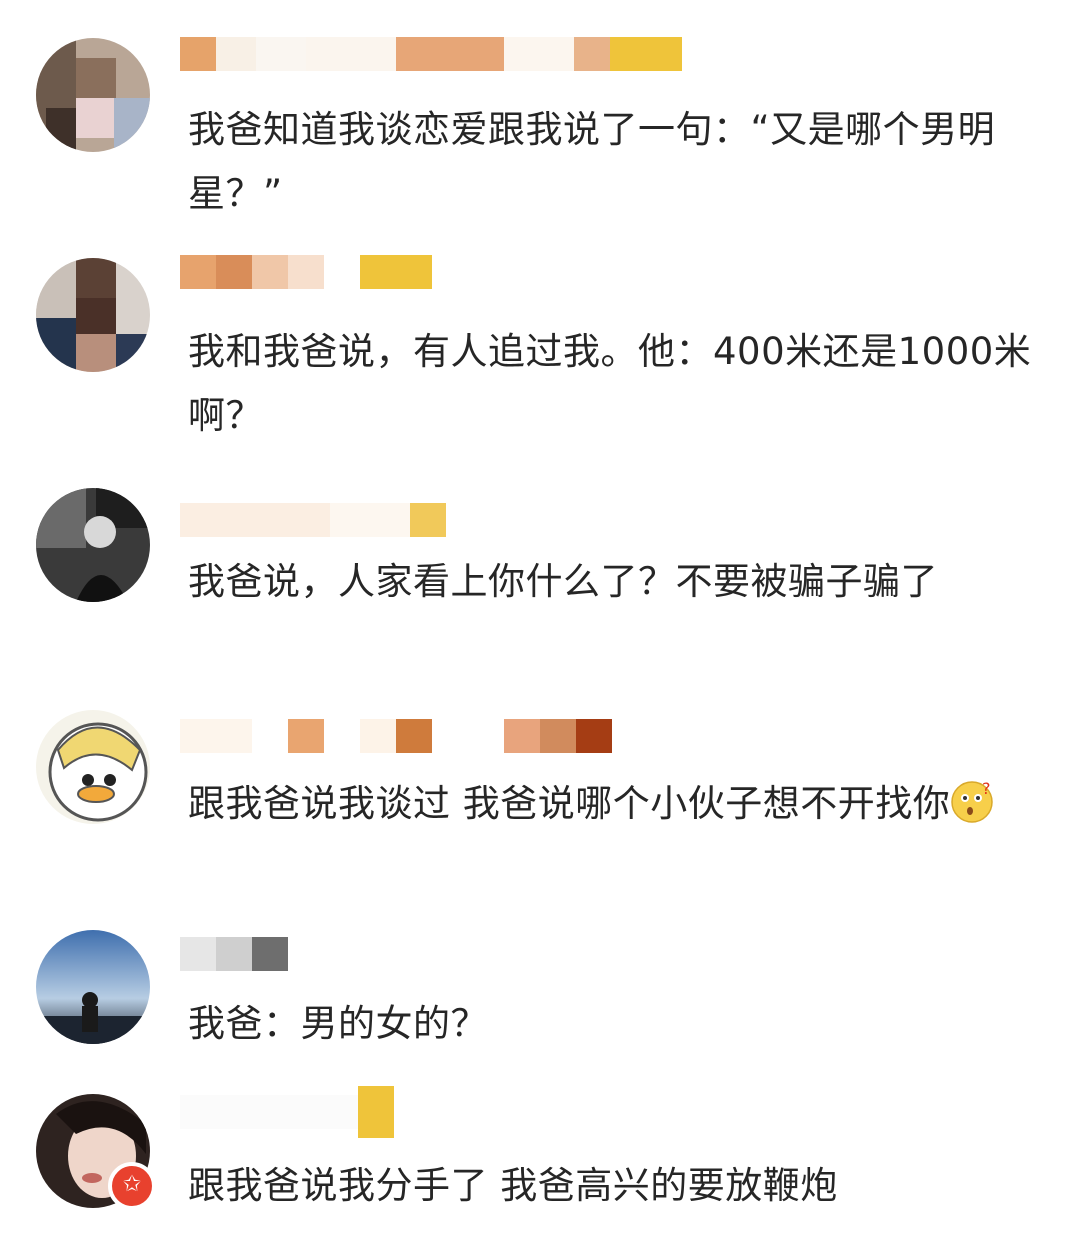  I want to click on comment-text-content: 跟我爸说我谈过 我爸说哪个小伙子想不开找你, so click(569, 803).